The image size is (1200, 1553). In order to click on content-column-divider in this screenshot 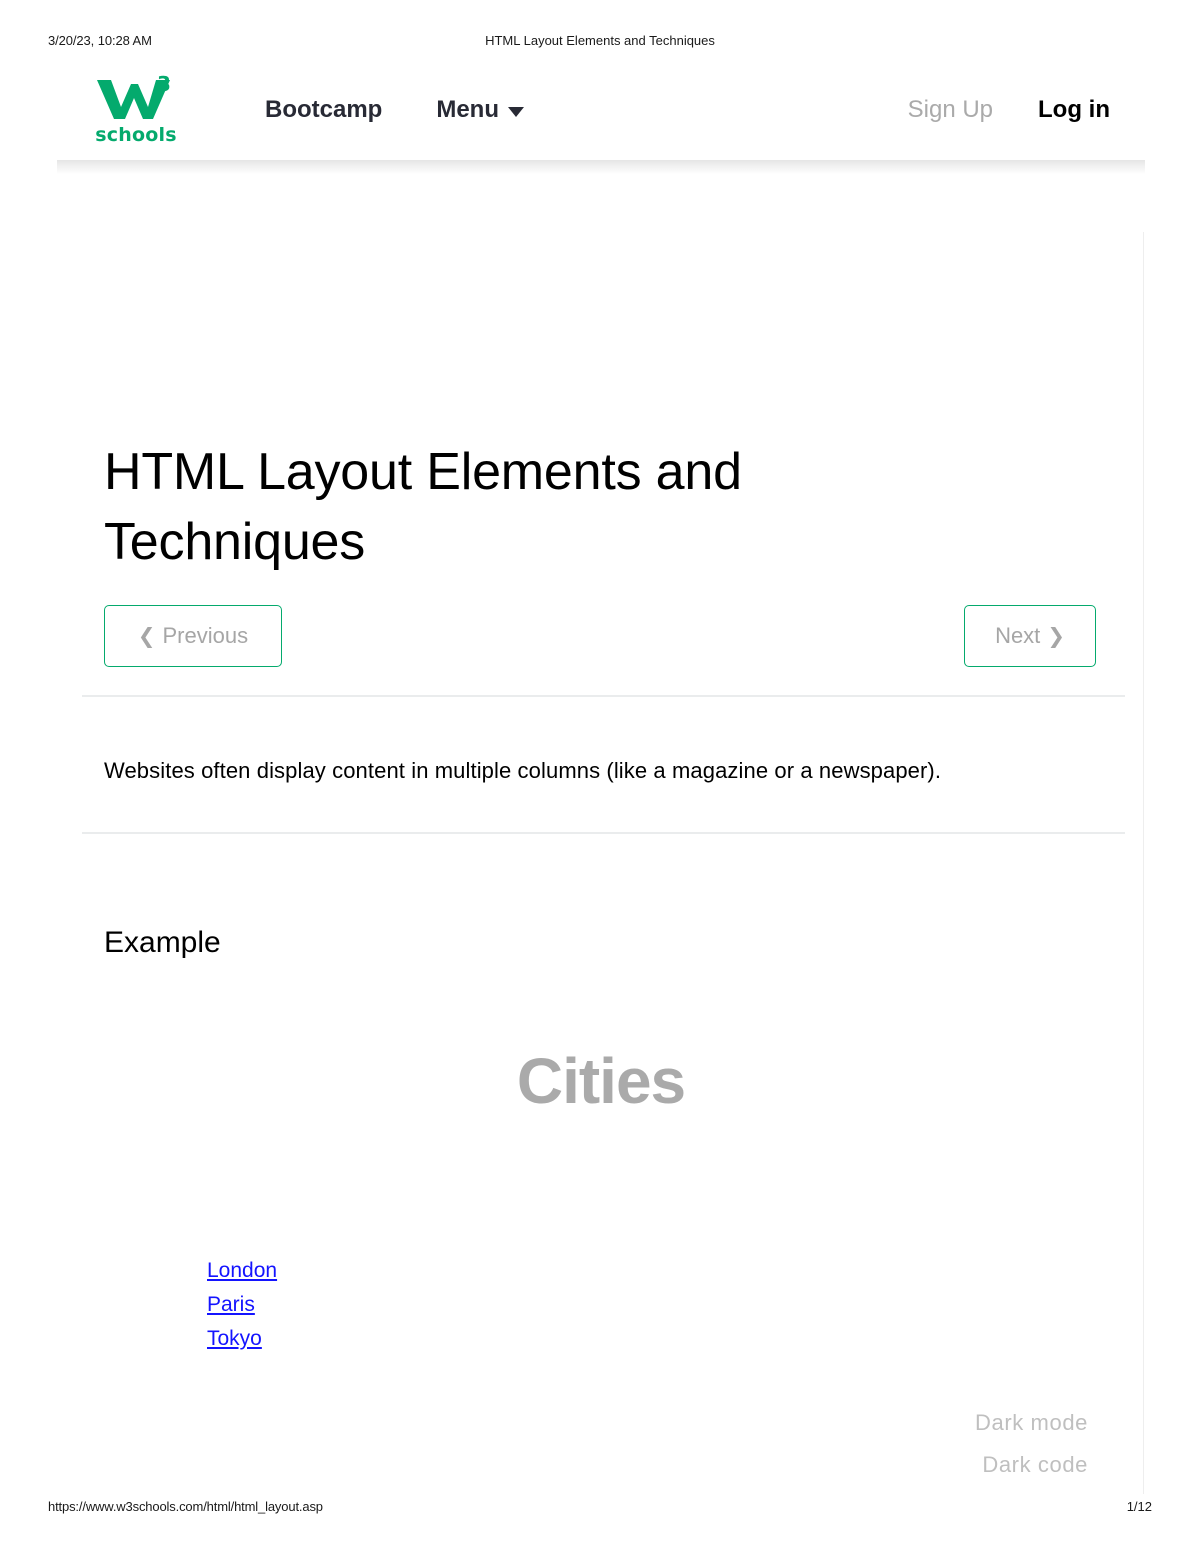, I will do `click(1143, 863)`.